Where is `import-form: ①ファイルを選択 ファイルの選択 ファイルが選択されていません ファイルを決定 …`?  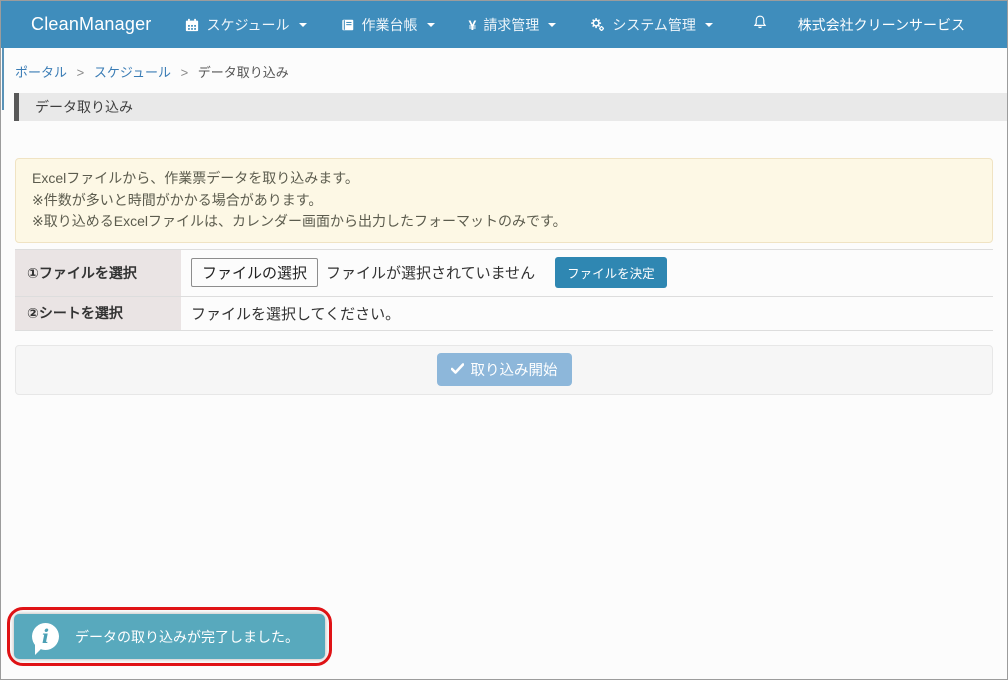
import-form: ①ファイルを選択 ファイルの選択 ファイルが選択されていません ファイルを決定 … is located at coordinates (504, 289).